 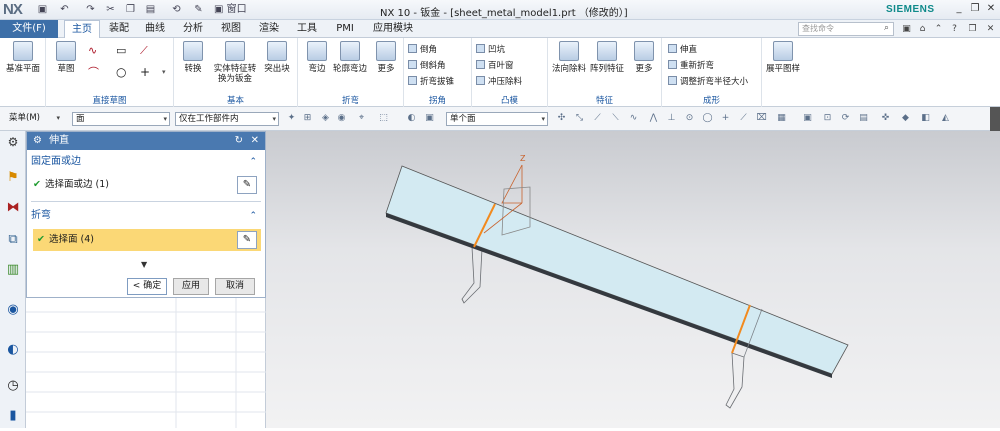 What do you see at coordinates (144, 50) in the screenshot?
I see `line-icon: ⟋` at bounding box center [144, 50].